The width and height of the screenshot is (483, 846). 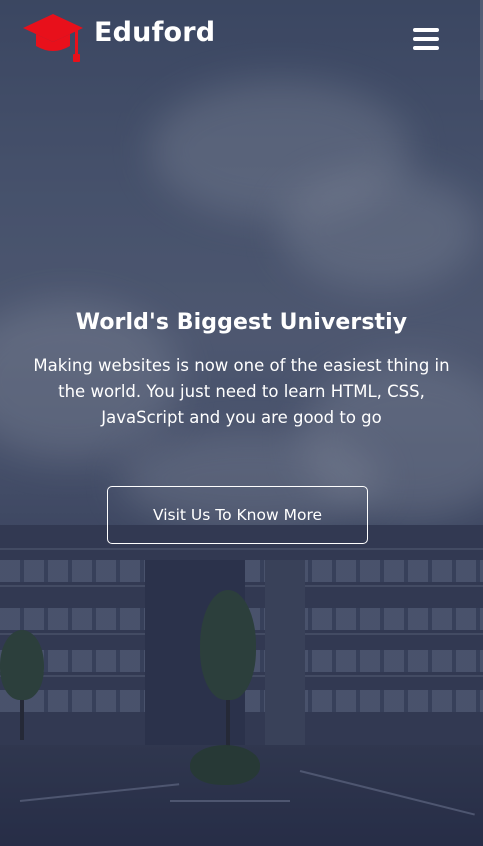 I want to click on visit-us-button: Visit Us To Know More, so click(x=237, y=515).